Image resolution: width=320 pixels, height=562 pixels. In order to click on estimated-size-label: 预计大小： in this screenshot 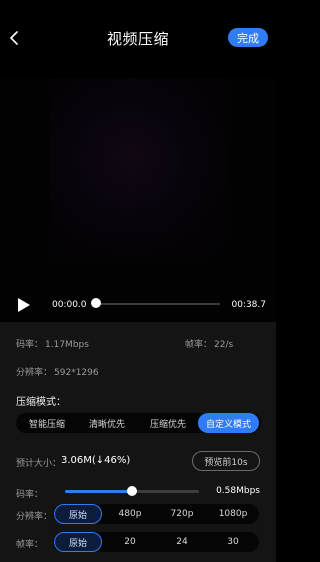, I will do `click(39, 464)`.